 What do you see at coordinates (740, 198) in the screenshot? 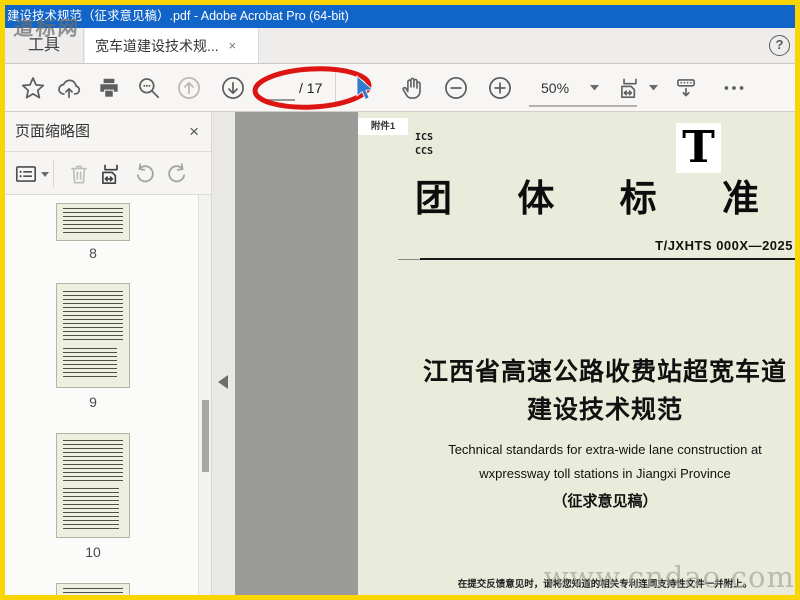
I see `standard-type-char: 准` at bounding box center [740, 198].